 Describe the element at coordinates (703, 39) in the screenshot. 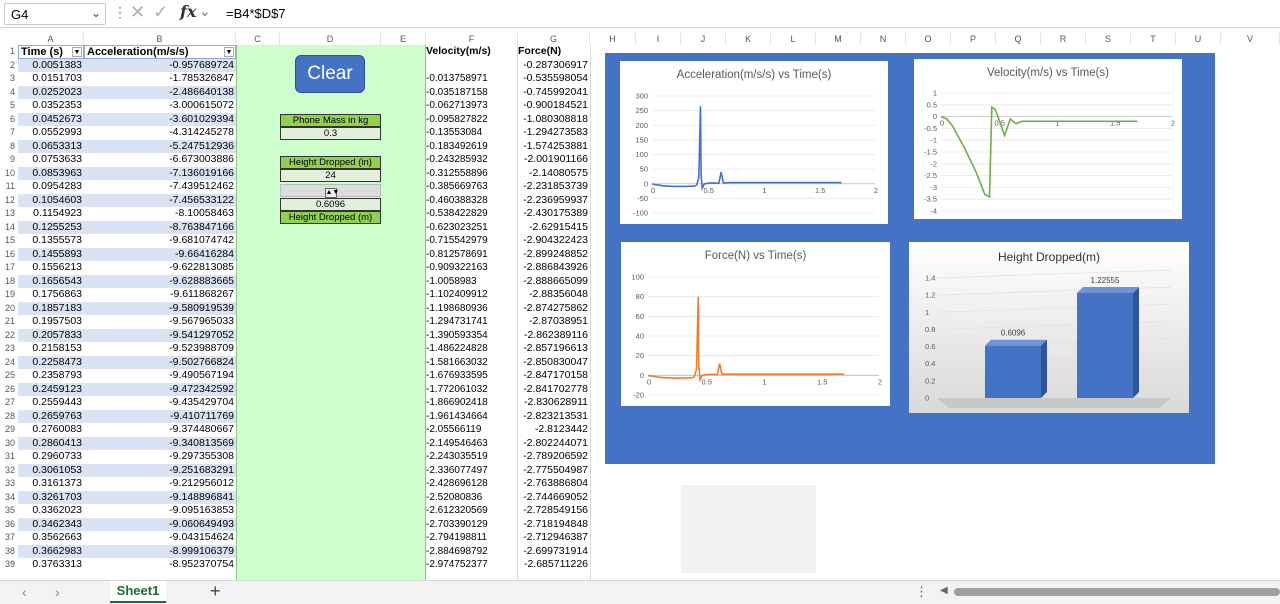

I see `column-header: J` at that location.